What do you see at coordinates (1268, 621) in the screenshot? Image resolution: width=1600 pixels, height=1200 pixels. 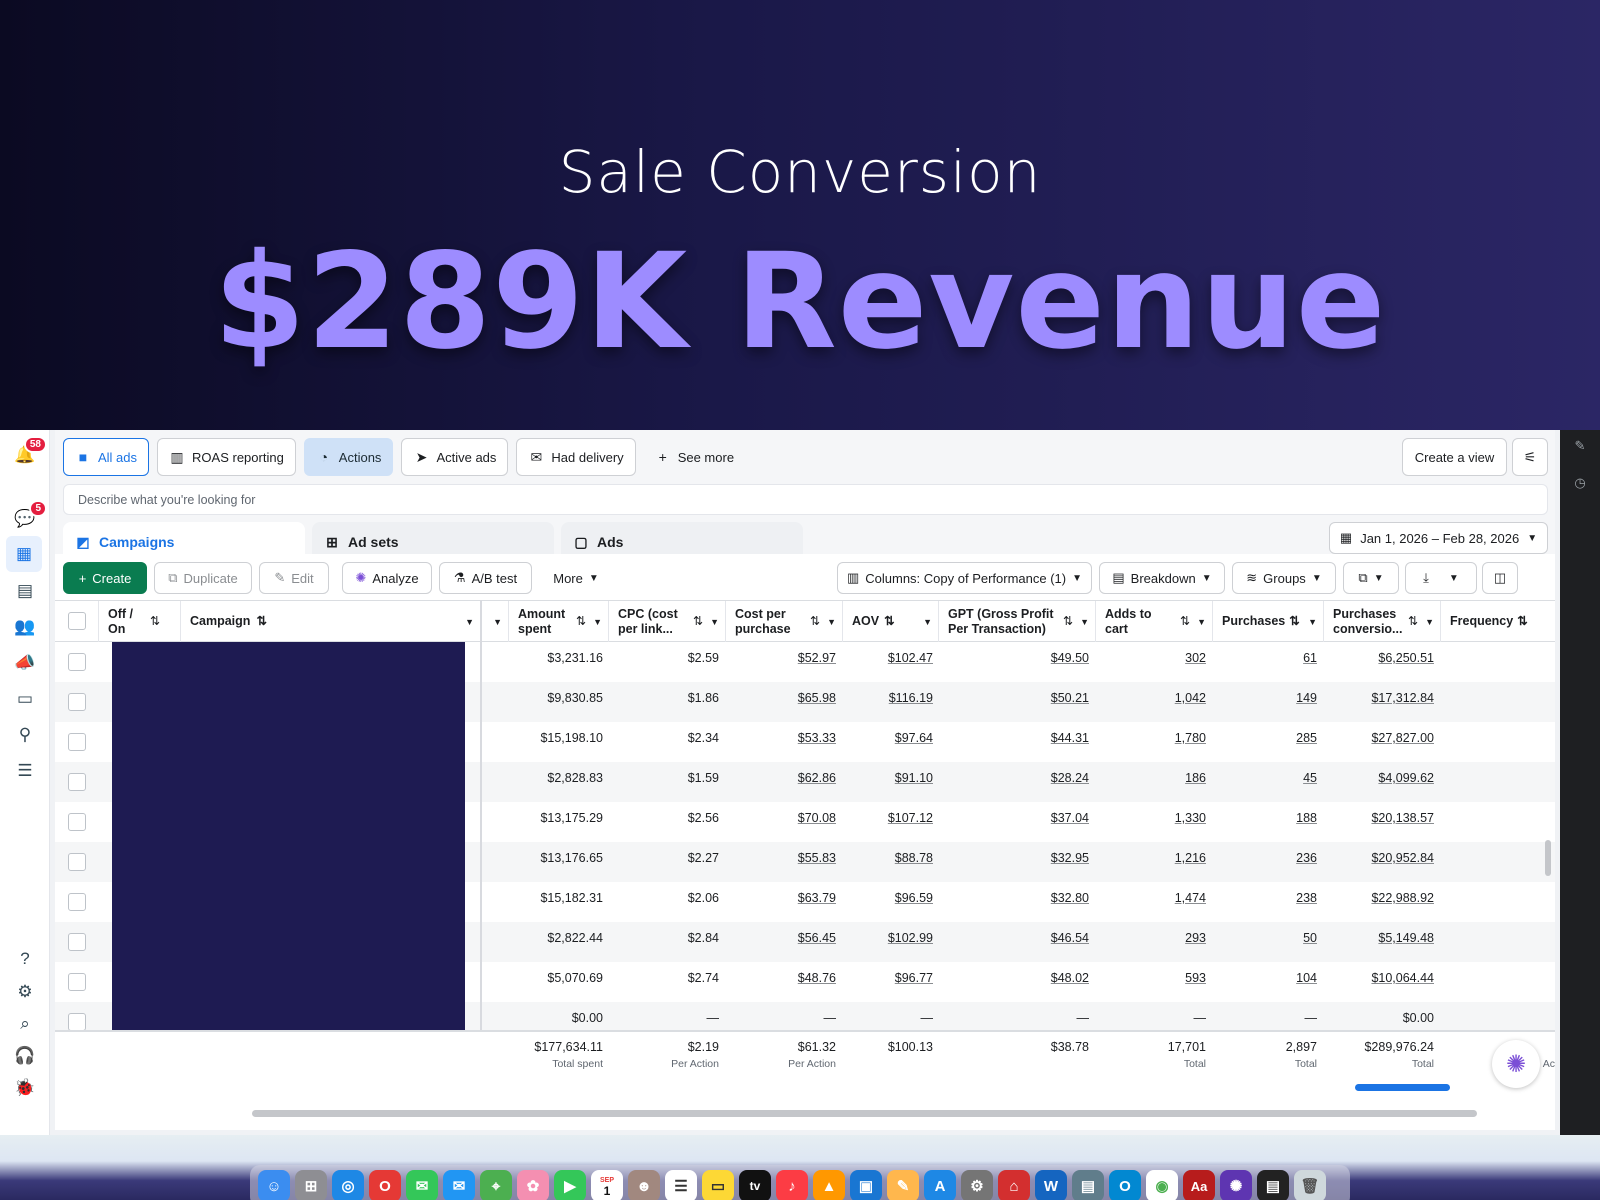 I see `col-purchases: Purchases ⇅ ▼` at bounding box center [1268, 621].